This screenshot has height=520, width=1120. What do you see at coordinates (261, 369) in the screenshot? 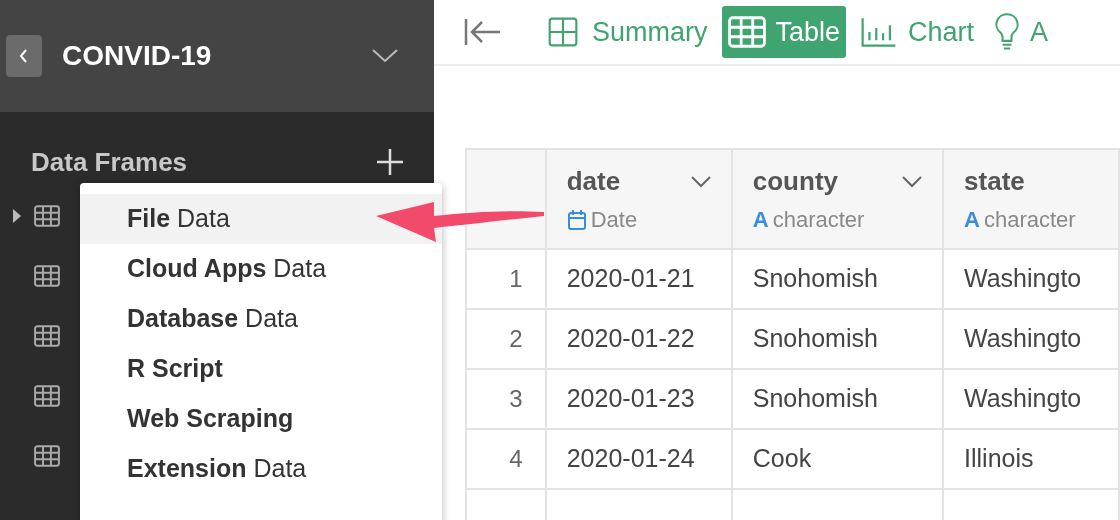
I see `menu-item: R Script` at bounding box center [261, 369].